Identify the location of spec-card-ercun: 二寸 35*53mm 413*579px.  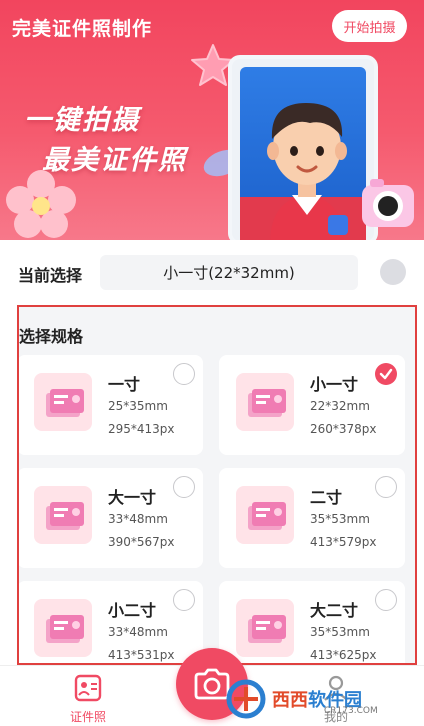
(312, 518).